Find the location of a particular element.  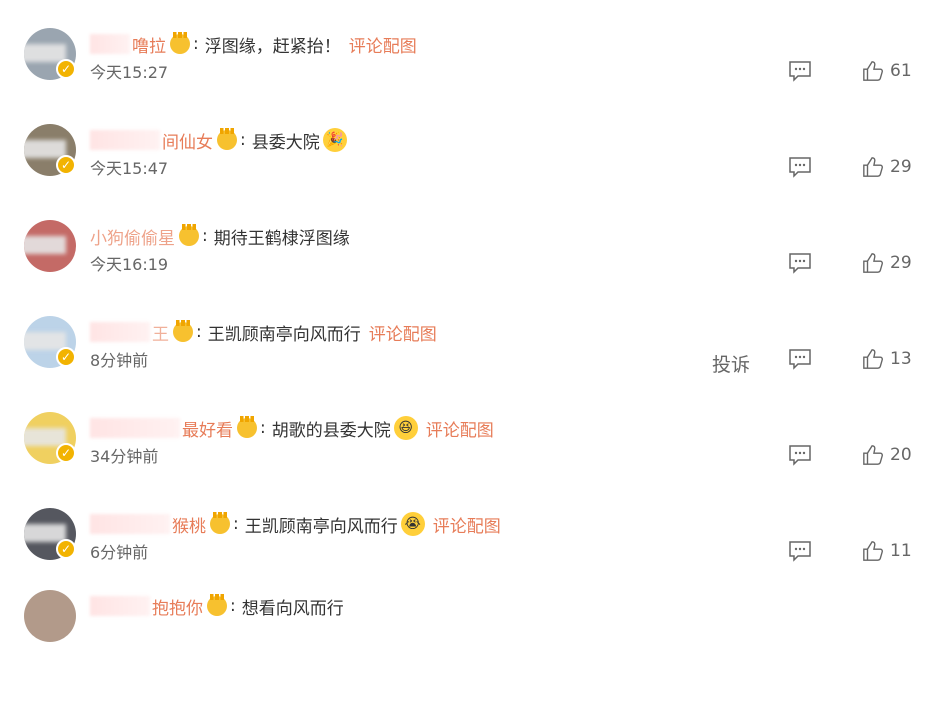

comment-time: 34分钟前 is located at coordinates (124, 456).